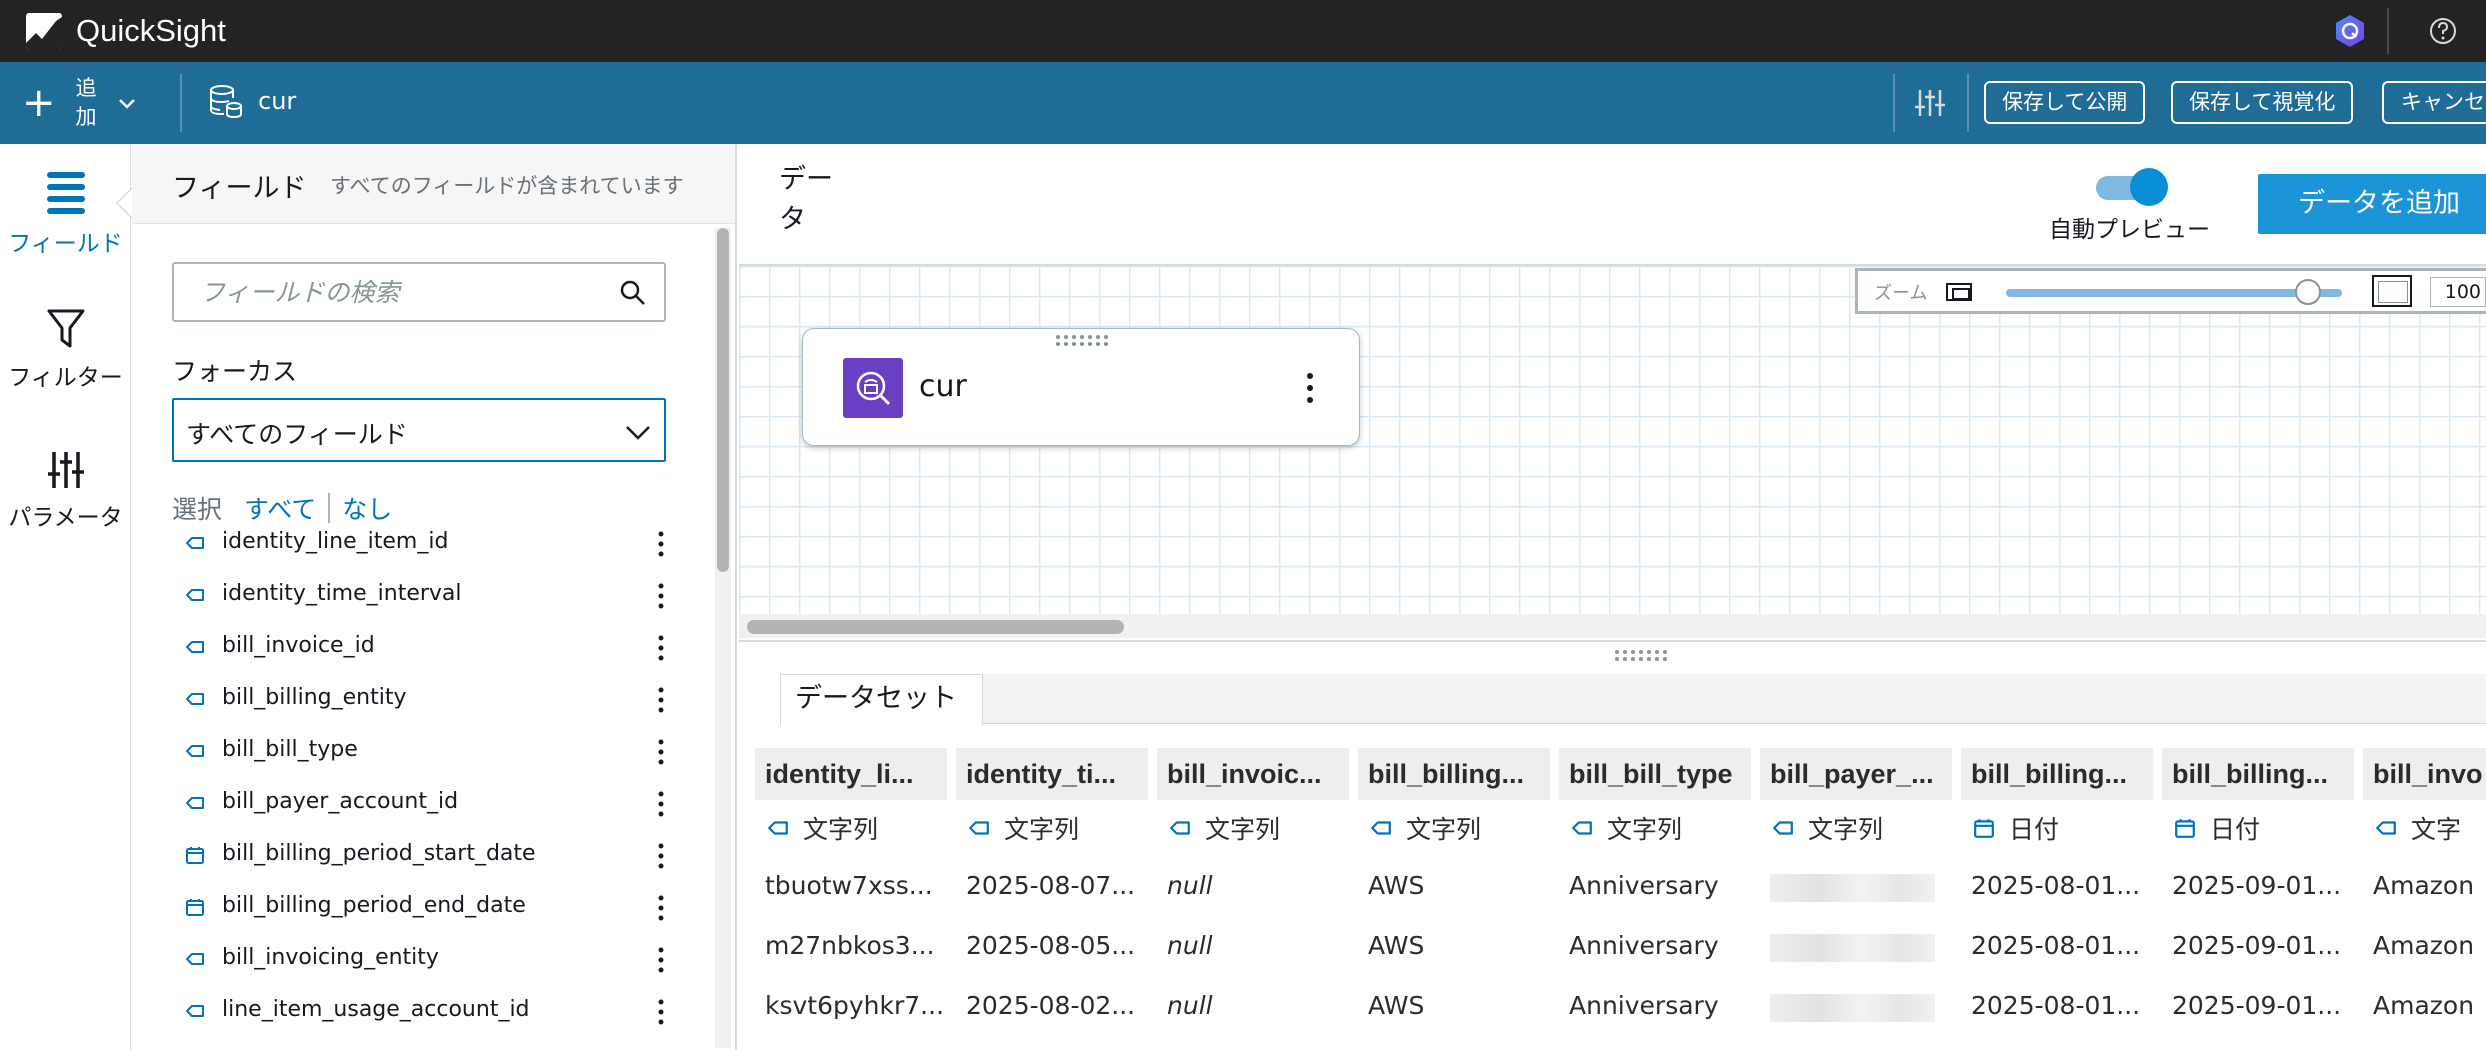  What do you see at coordinates (2392, 291) in the screenshot?
I see `zoom-in-icon` at bounding box center [2392, 291].